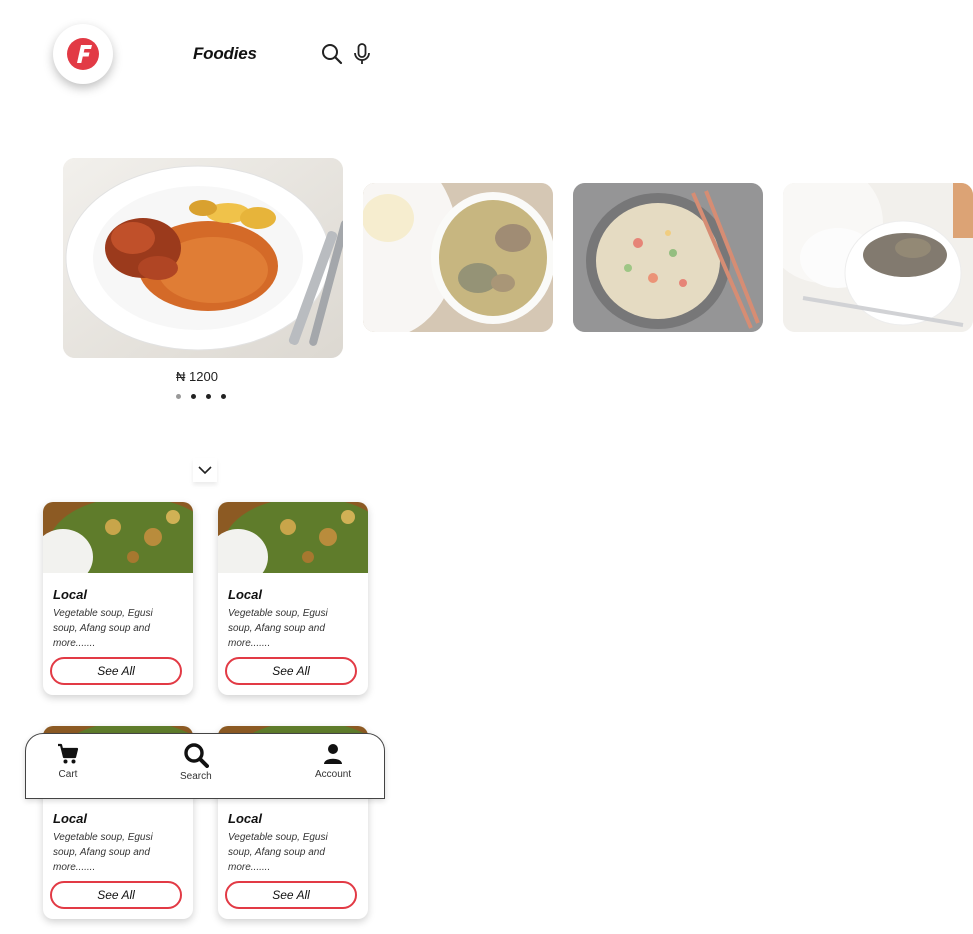 The image size is (973, 934). I want to click on soup-fufu-image, so click(458, 257).